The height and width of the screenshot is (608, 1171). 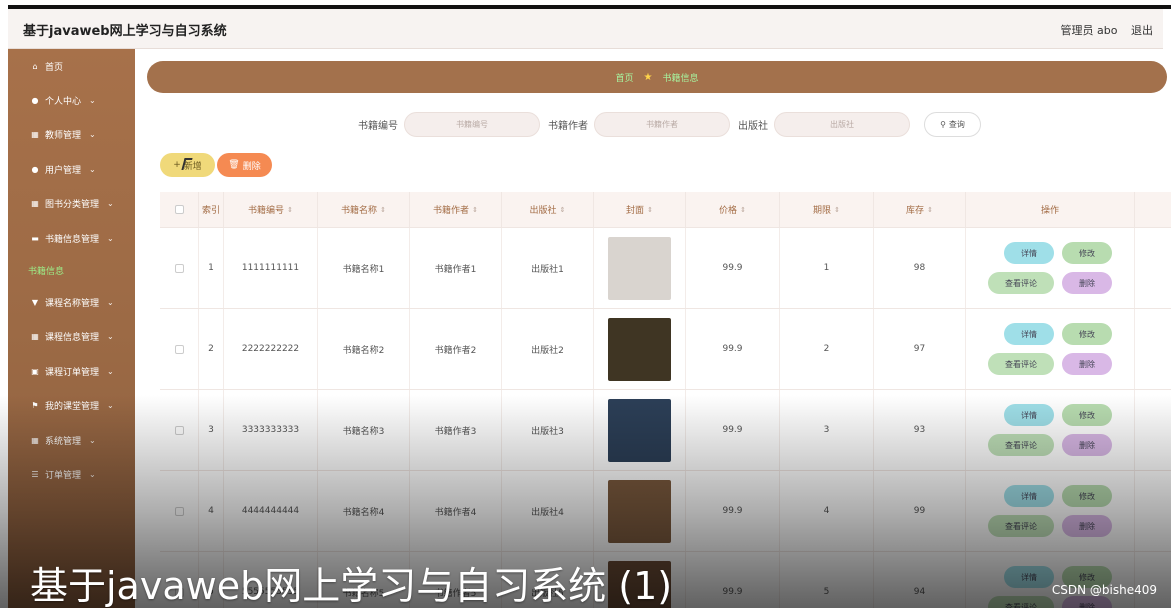 I want to click on sidebar-item: ▼ 课程名称管理 ⌄, so click(x=71, y=302).